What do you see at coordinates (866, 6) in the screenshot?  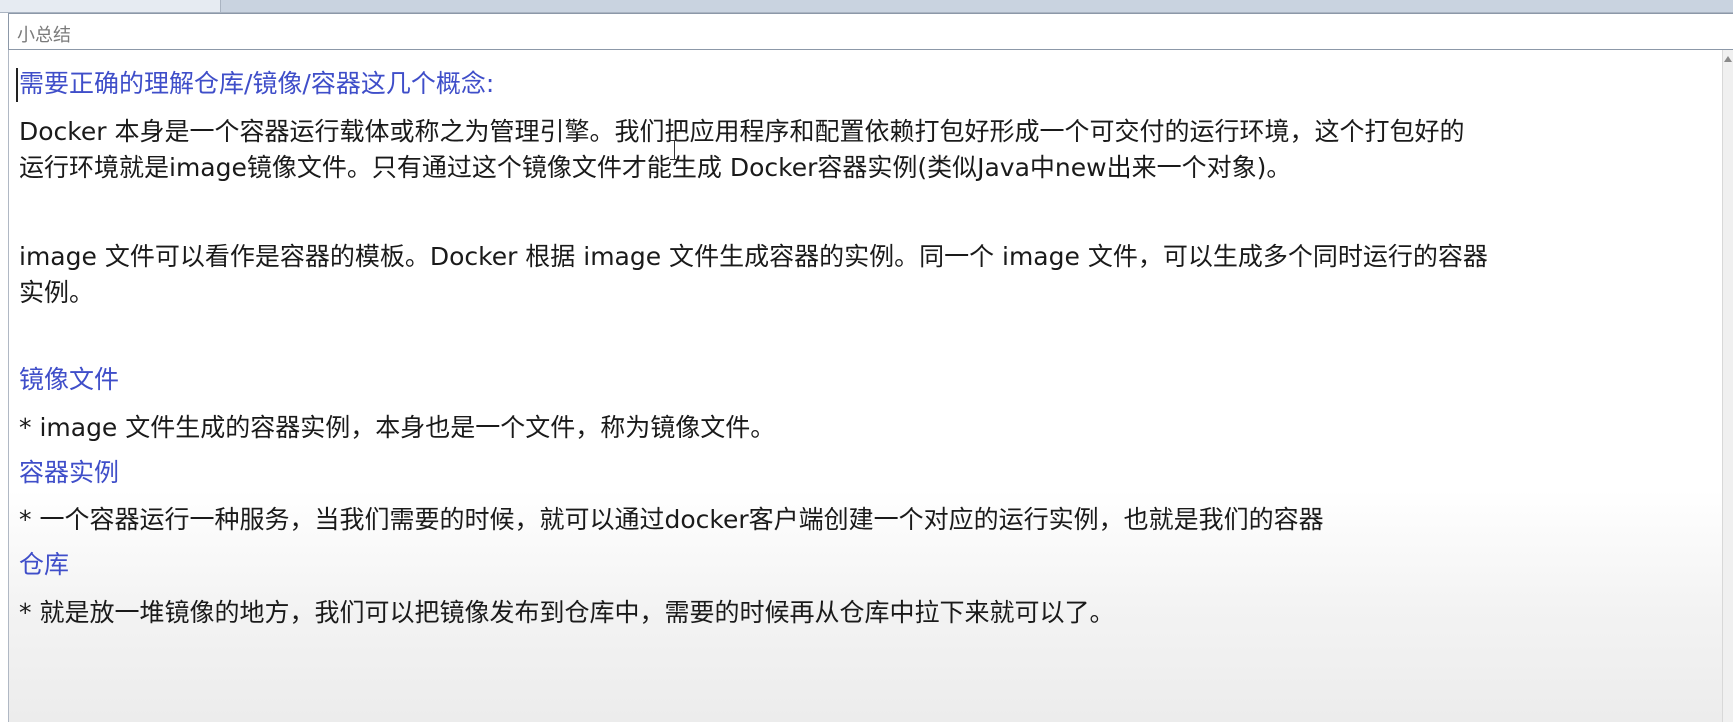 I see `top-tab-strip` at bounding box center [866, 6].